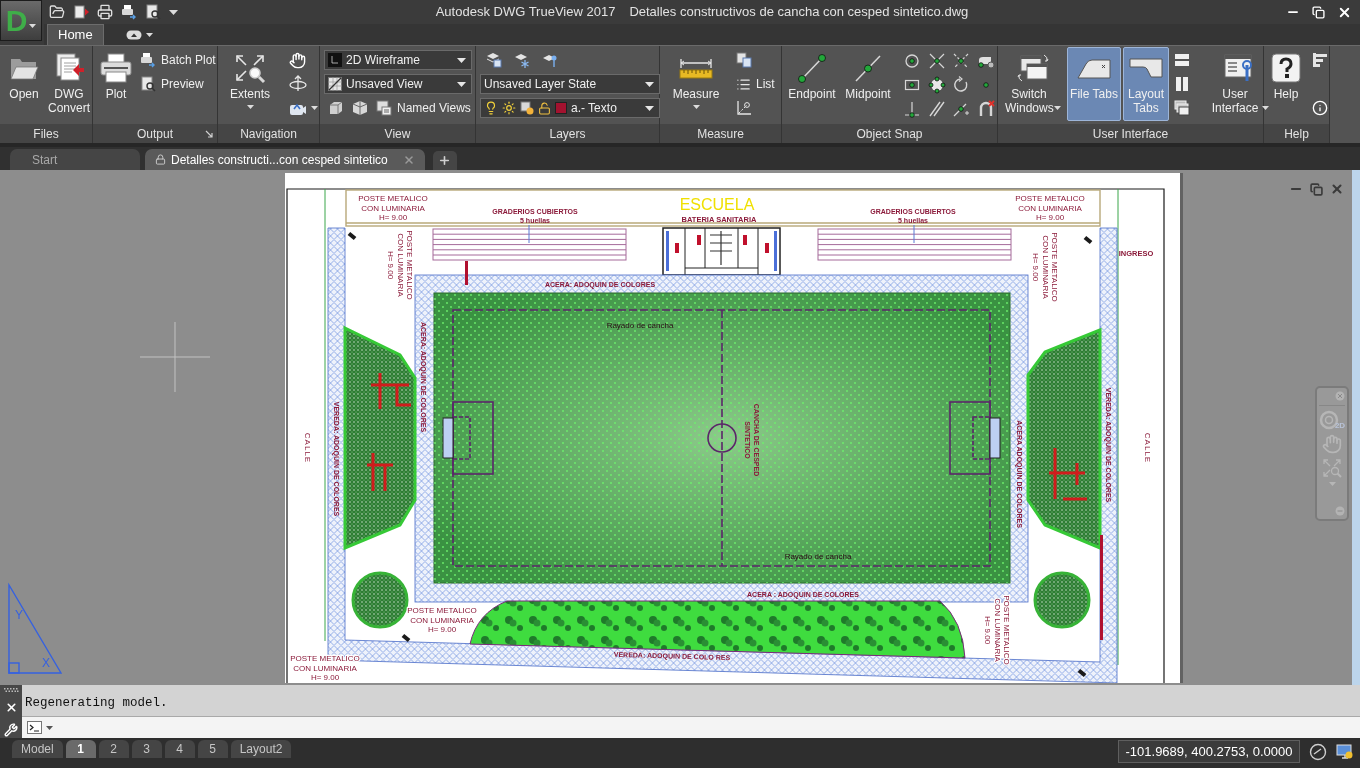 The height and width of the screenshot is (768, 1360). What do you see at coordinates (1182, 84) in the screenshot?
I see `vertical-tiles-icon` at bounding box center [1182, 84].